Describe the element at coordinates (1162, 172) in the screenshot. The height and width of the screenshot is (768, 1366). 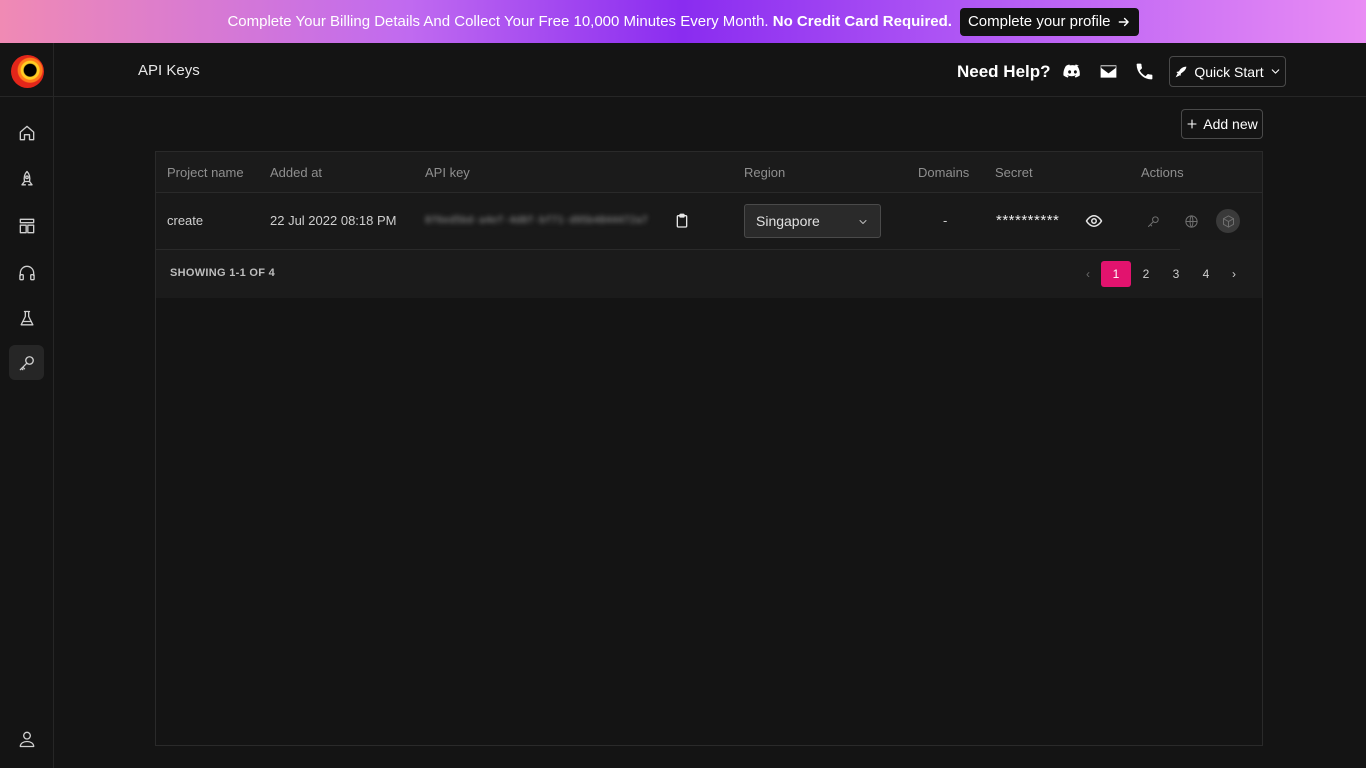
I see `column-header: Actions` at that location.